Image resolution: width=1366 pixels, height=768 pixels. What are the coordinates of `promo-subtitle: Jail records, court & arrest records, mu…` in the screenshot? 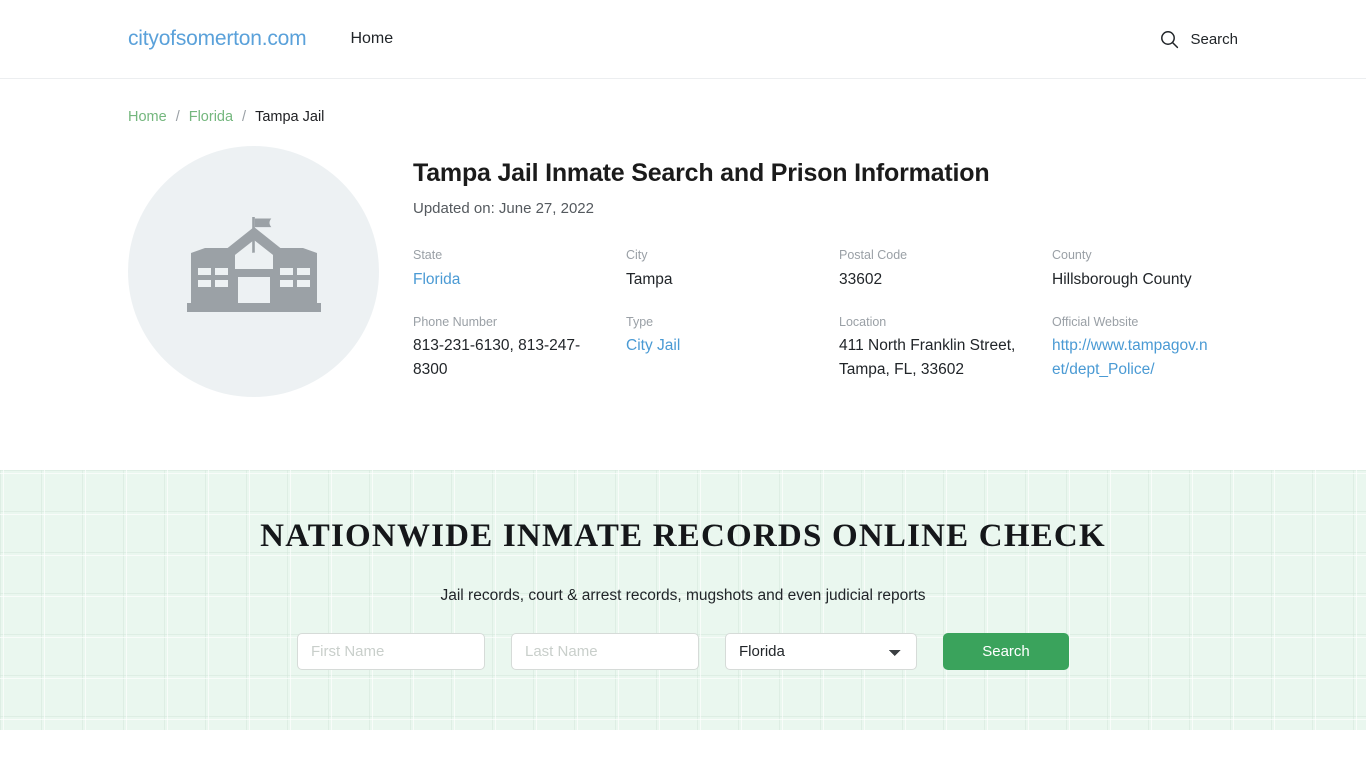 It's located at (683, 595).